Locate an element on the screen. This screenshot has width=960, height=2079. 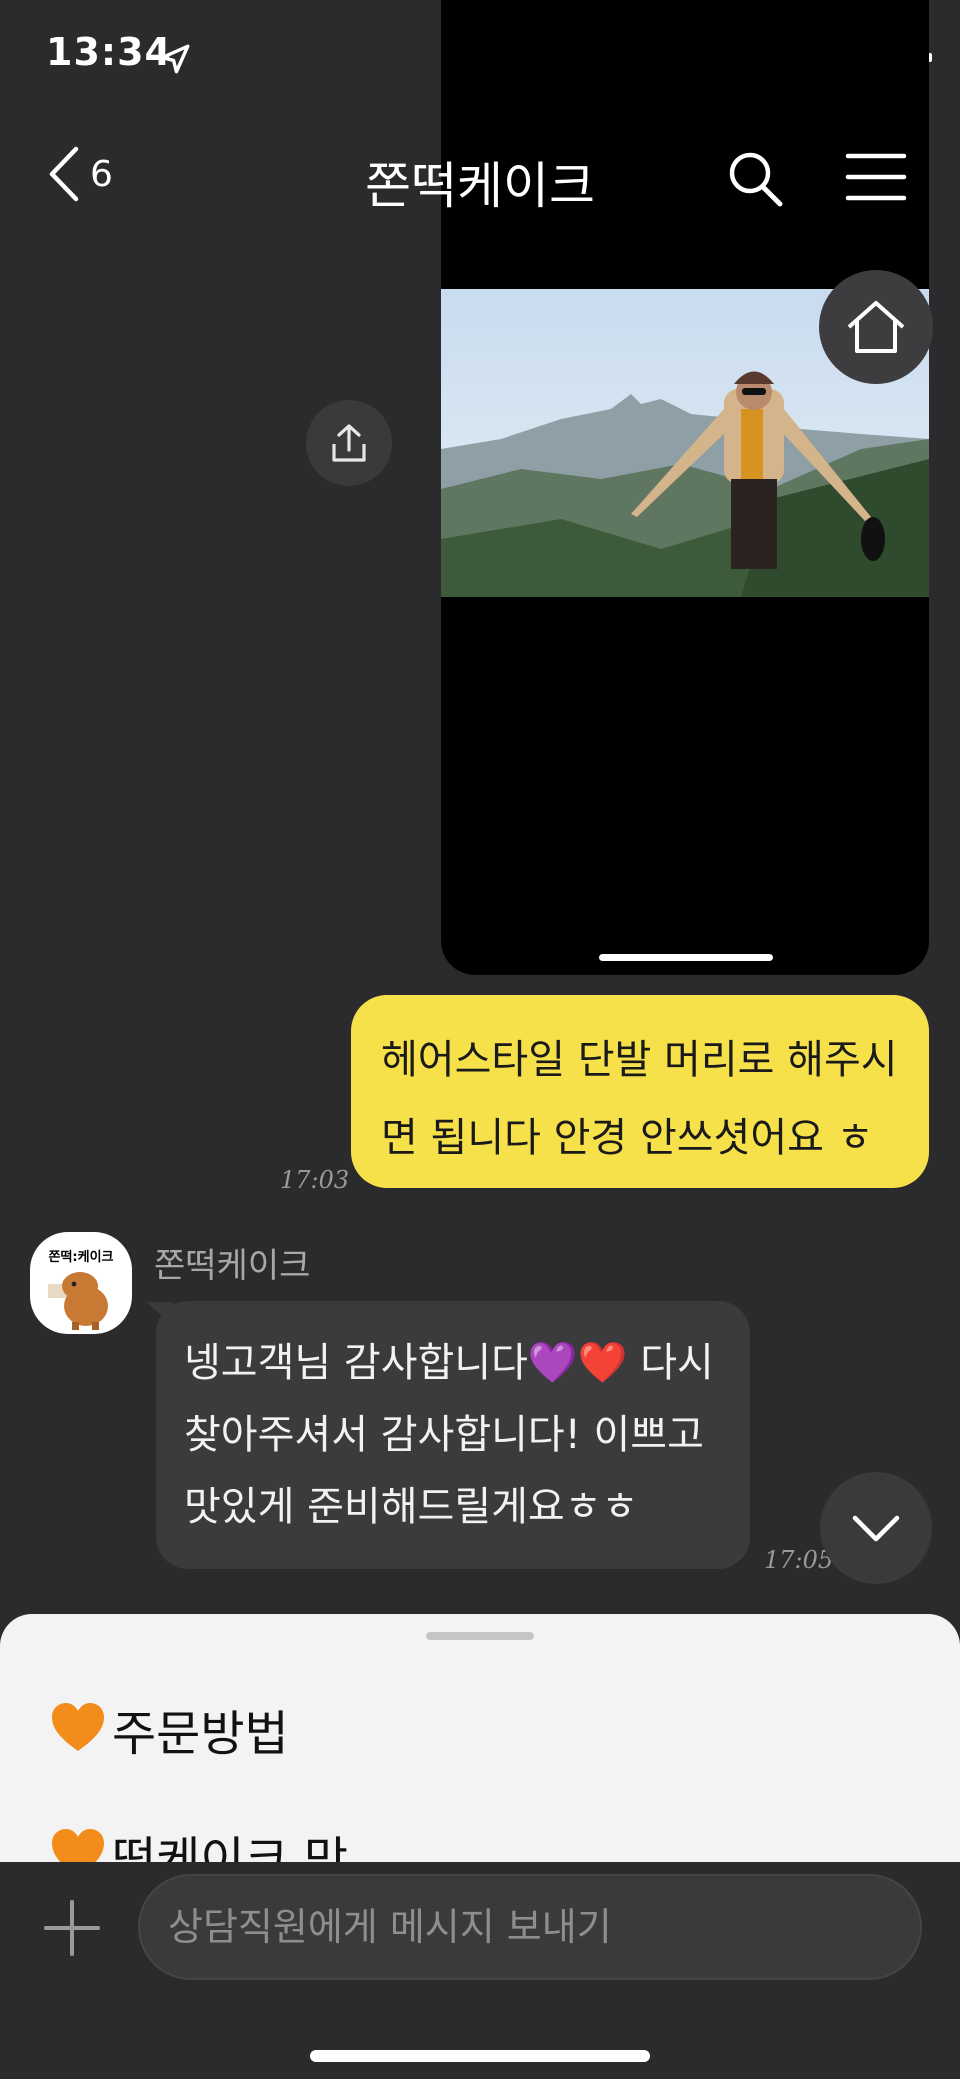
status-time: 13:34 is located at coordinates (109, 52).